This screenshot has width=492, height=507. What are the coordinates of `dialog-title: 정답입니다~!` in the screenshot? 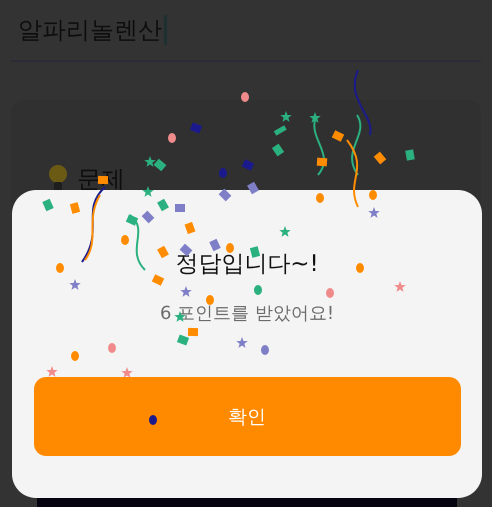 It's located at (247, 264).